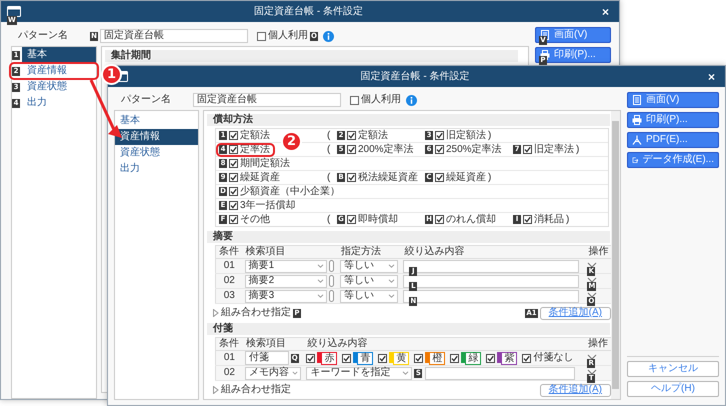 Image resolution: width=726 pixels, height=406 pixels. What do you see at coordinates (673, 369) in the screenshot?
I see `cancel-button: キャンセル` at bounding box center [673, 369].